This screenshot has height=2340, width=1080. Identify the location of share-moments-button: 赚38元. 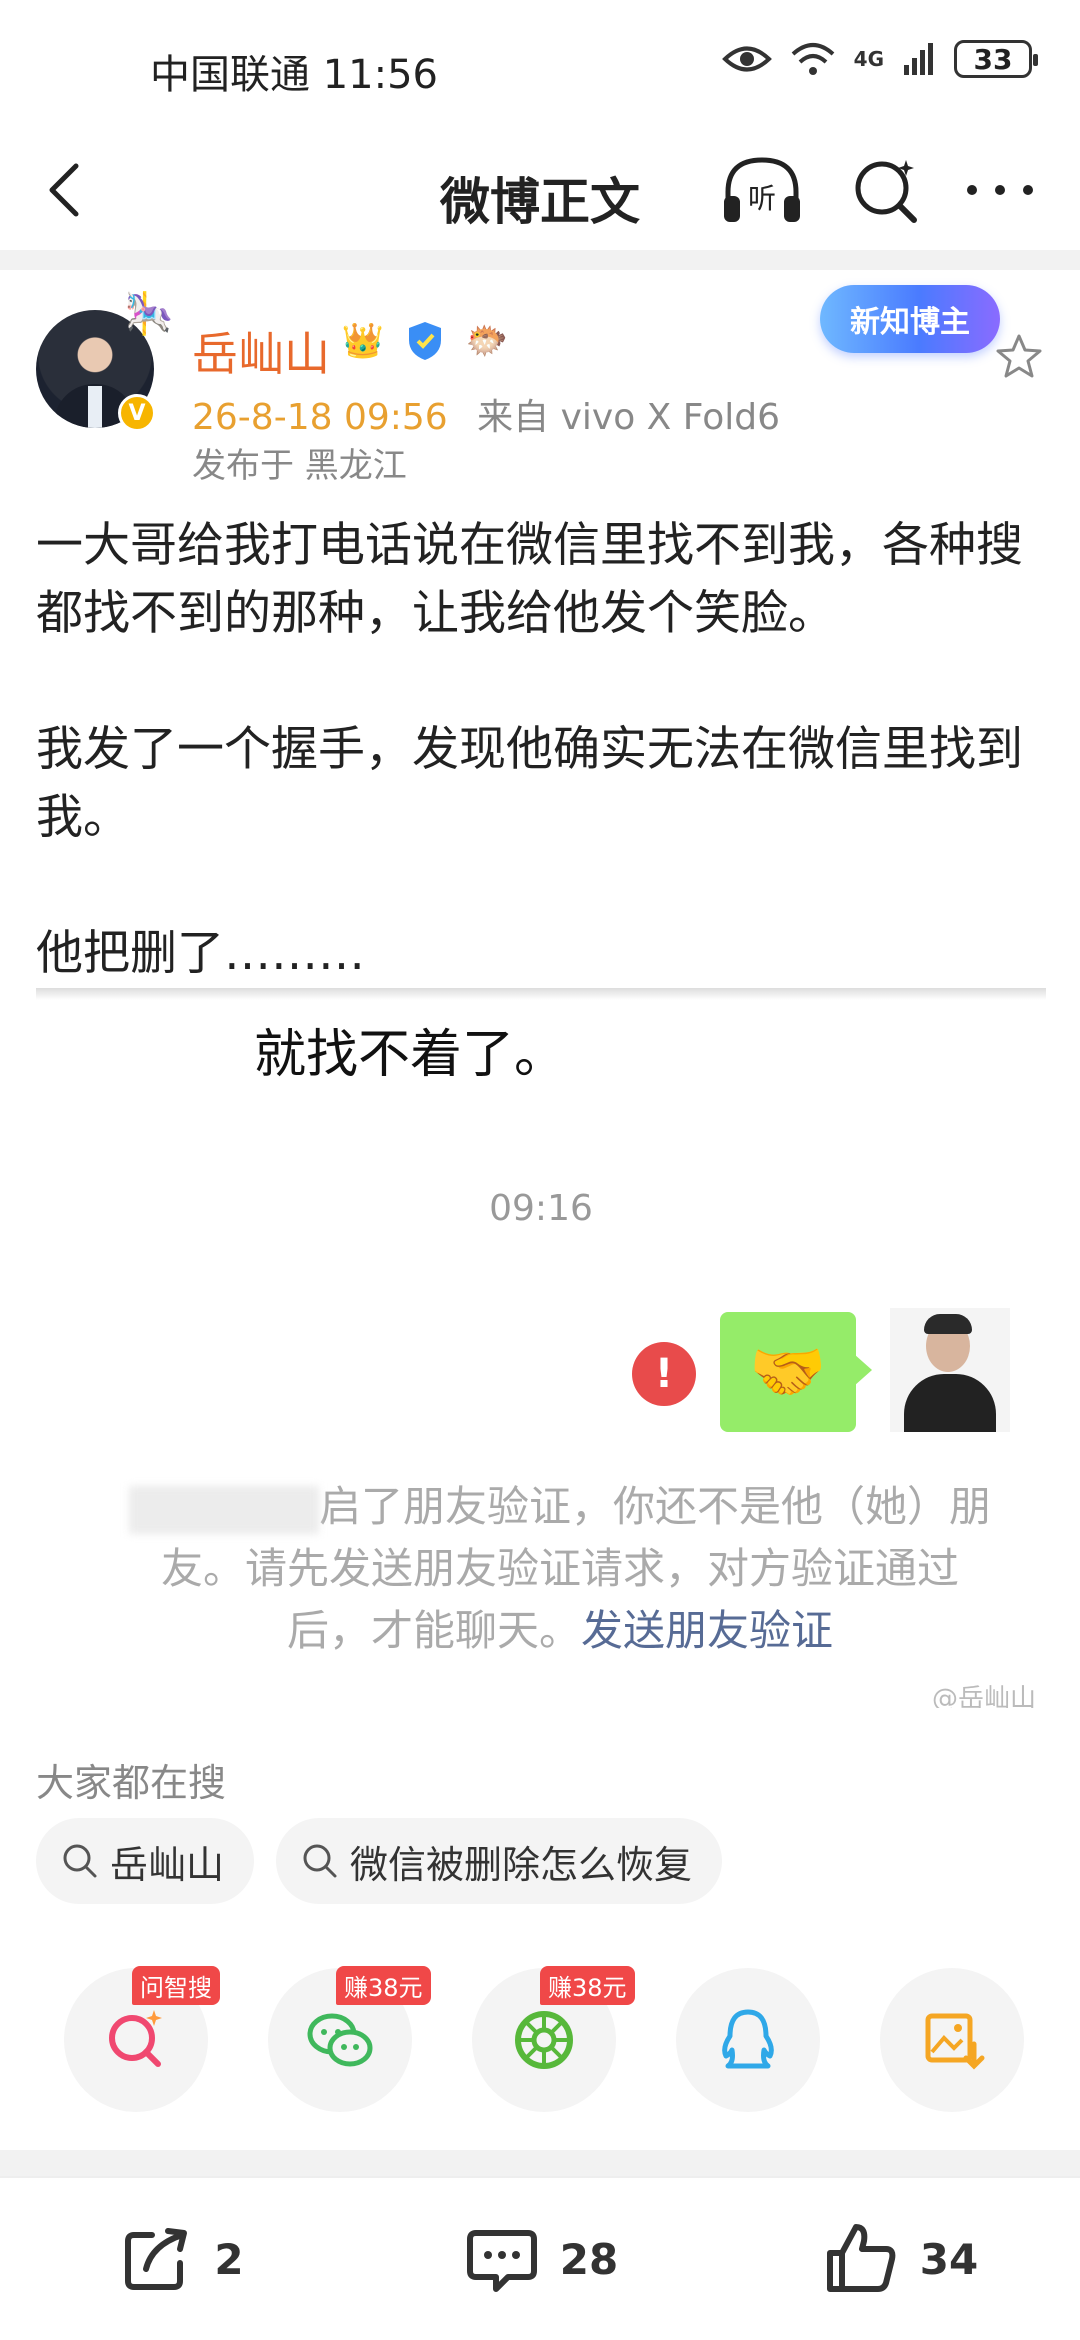
(553, 2039).